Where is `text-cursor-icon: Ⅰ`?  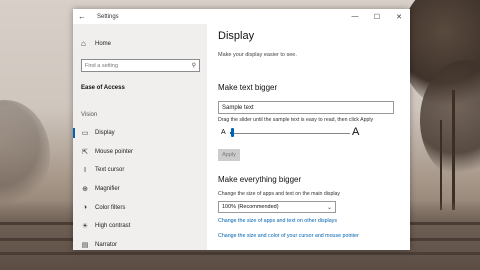 text-cursor-icon: Ⅰ is located at coordinates (85, 171).